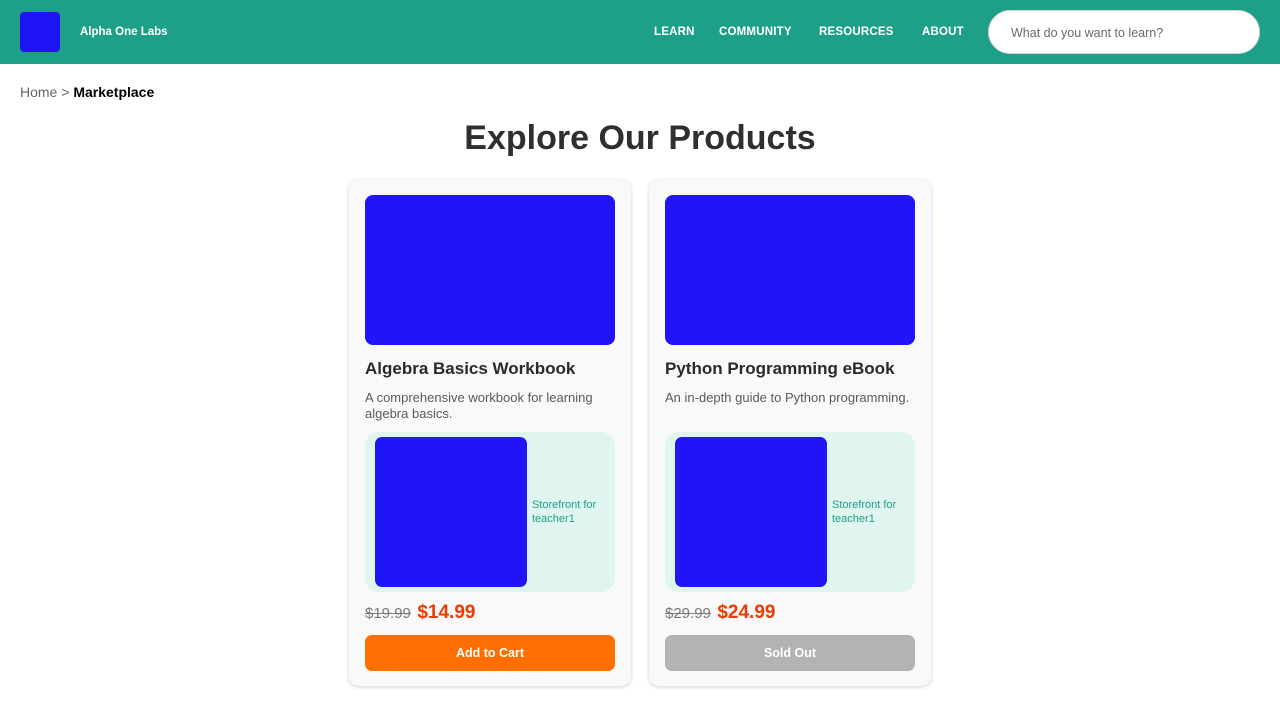 Image resolution: width=1280 pixels, height=720 pixels. I want to click on breadcrumb: Home > Marketplace, so click(87, 92).